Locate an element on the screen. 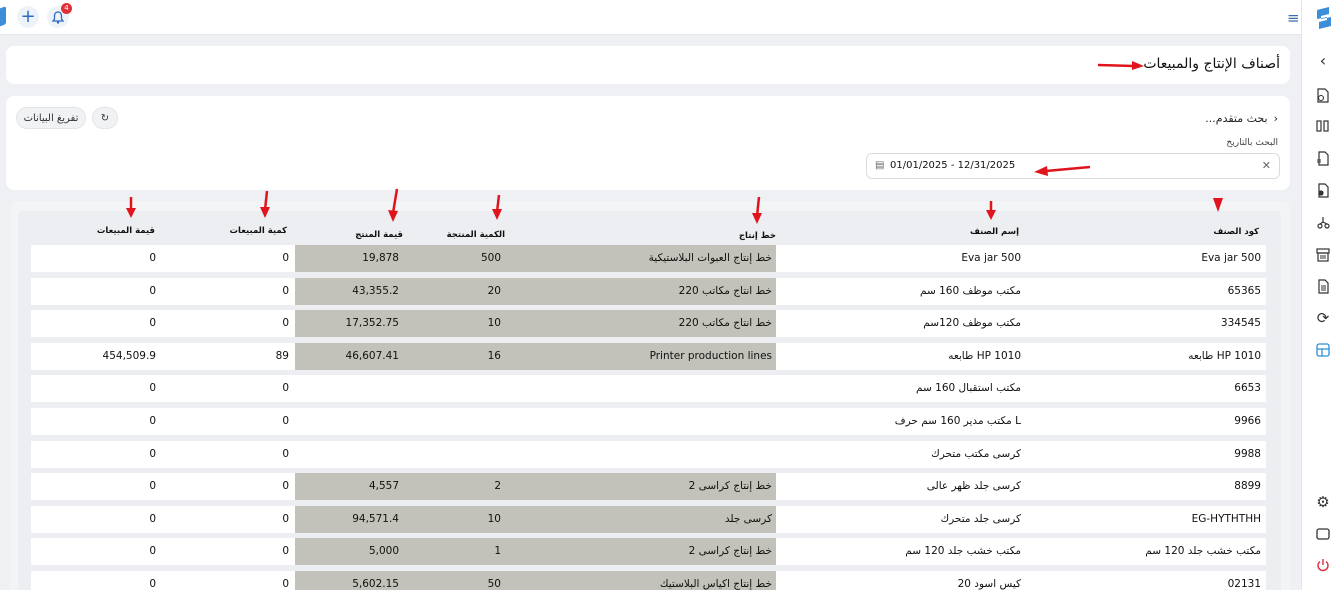 The height and width of the screenshot is (590, 1343). table-row: 6653 مكتب استقبال 160 سم 0 0 is located at coordinates (648, 388).